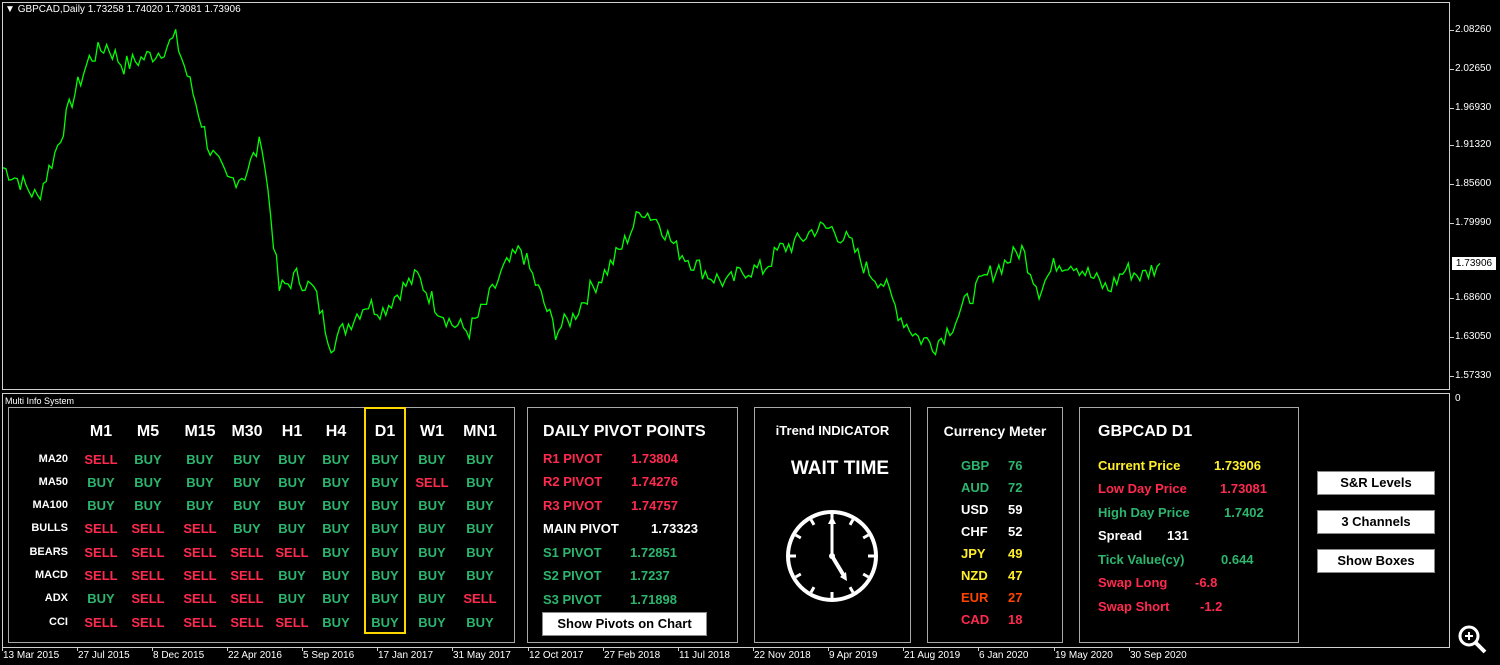 The image size is (1500, 665). I want to click on signal-row-label: ADX, so click(56, 598).